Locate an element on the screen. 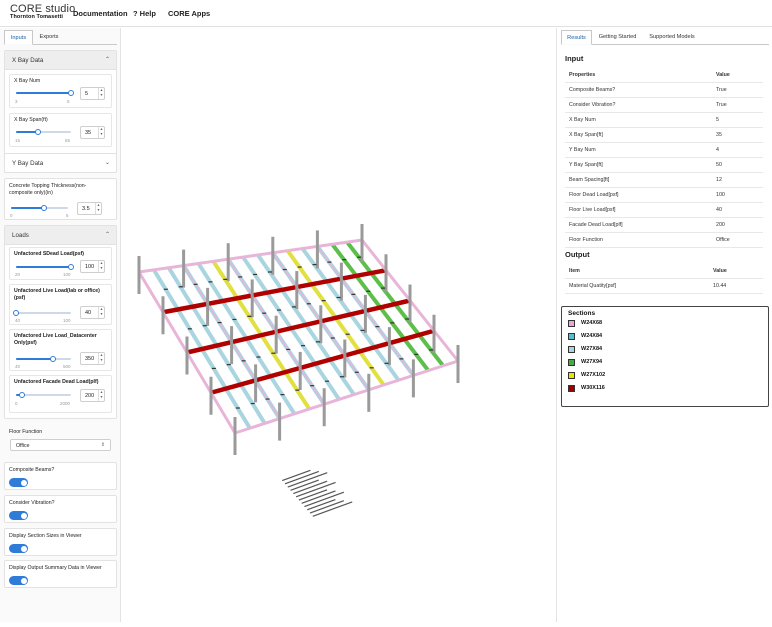 This screenshot has height=627, width=772. loads-header: Loads ⌃ is located at coordinates (60, 235).